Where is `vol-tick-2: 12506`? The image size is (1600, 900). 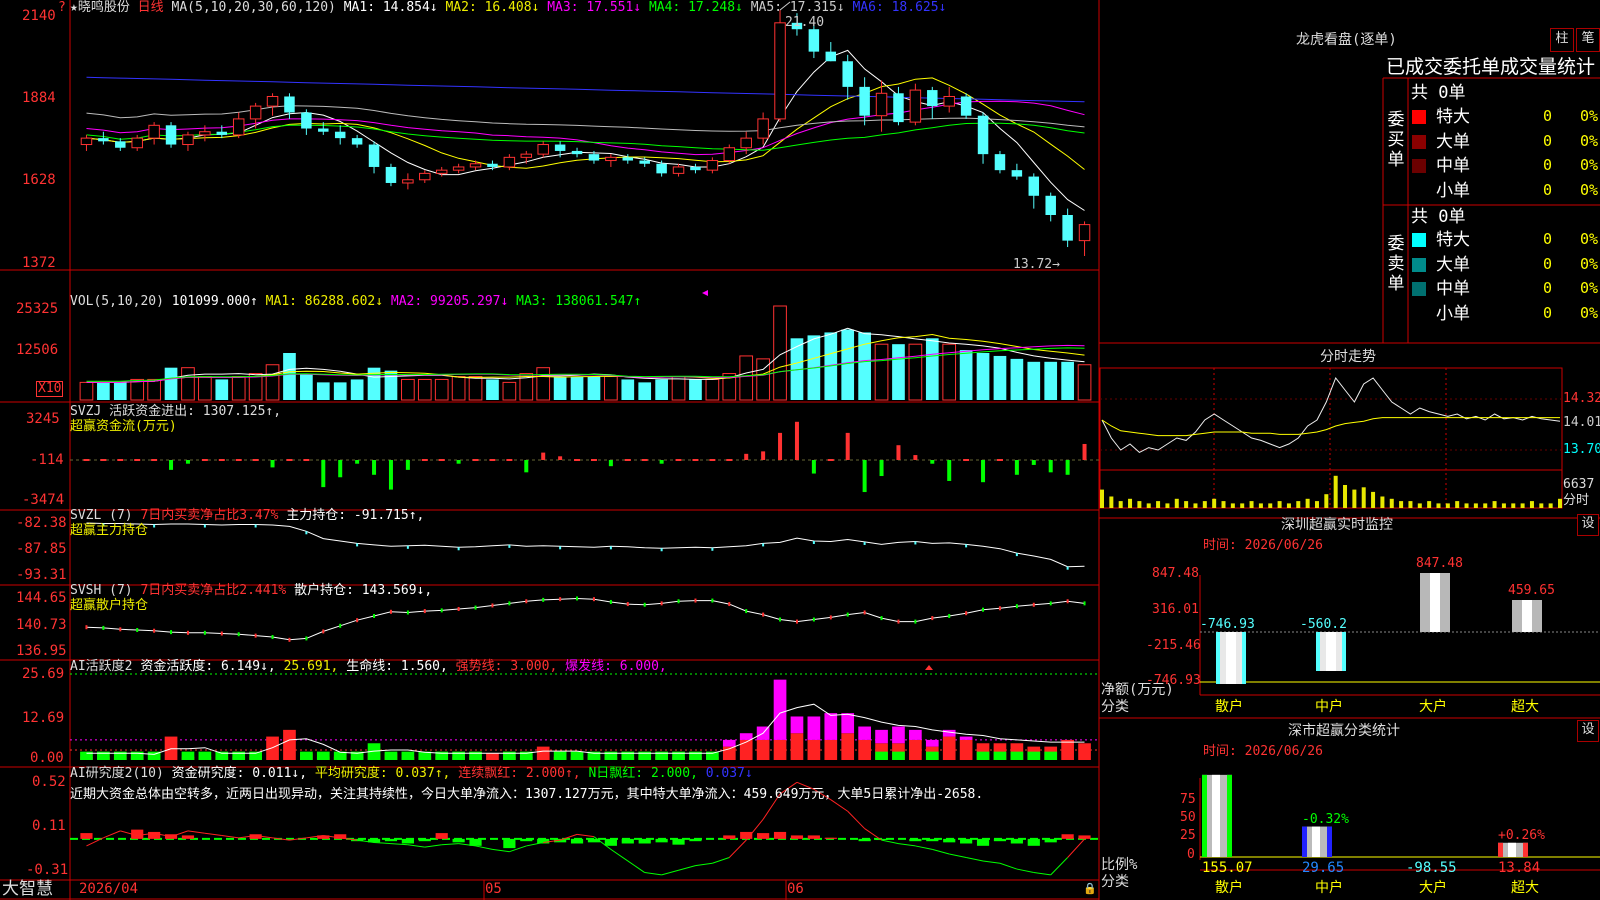
vol-tick-2: 12506 is located at coordinates (37, 350).